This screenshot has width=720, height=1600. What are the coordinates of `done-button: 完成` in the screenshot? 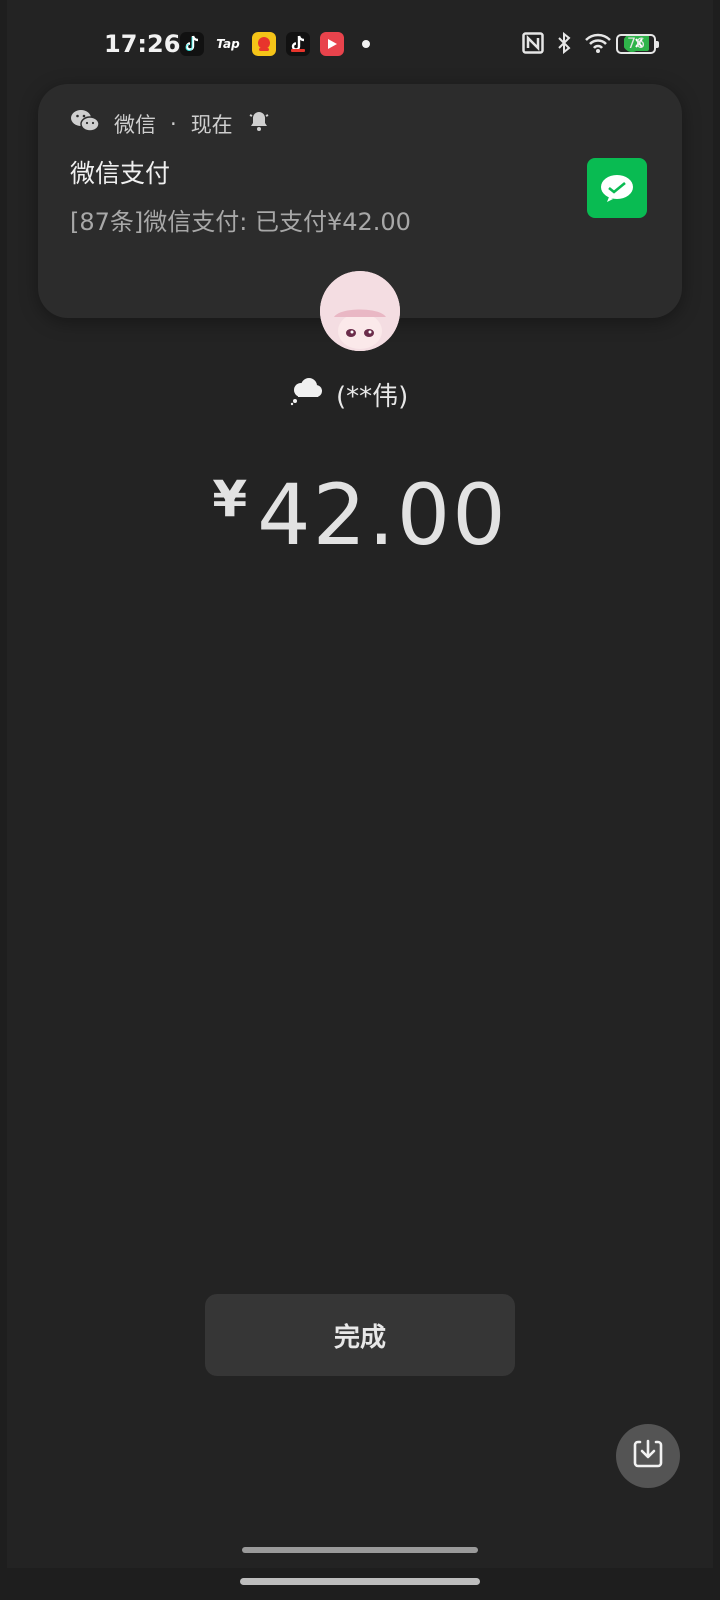 It's located at (360, 1335).